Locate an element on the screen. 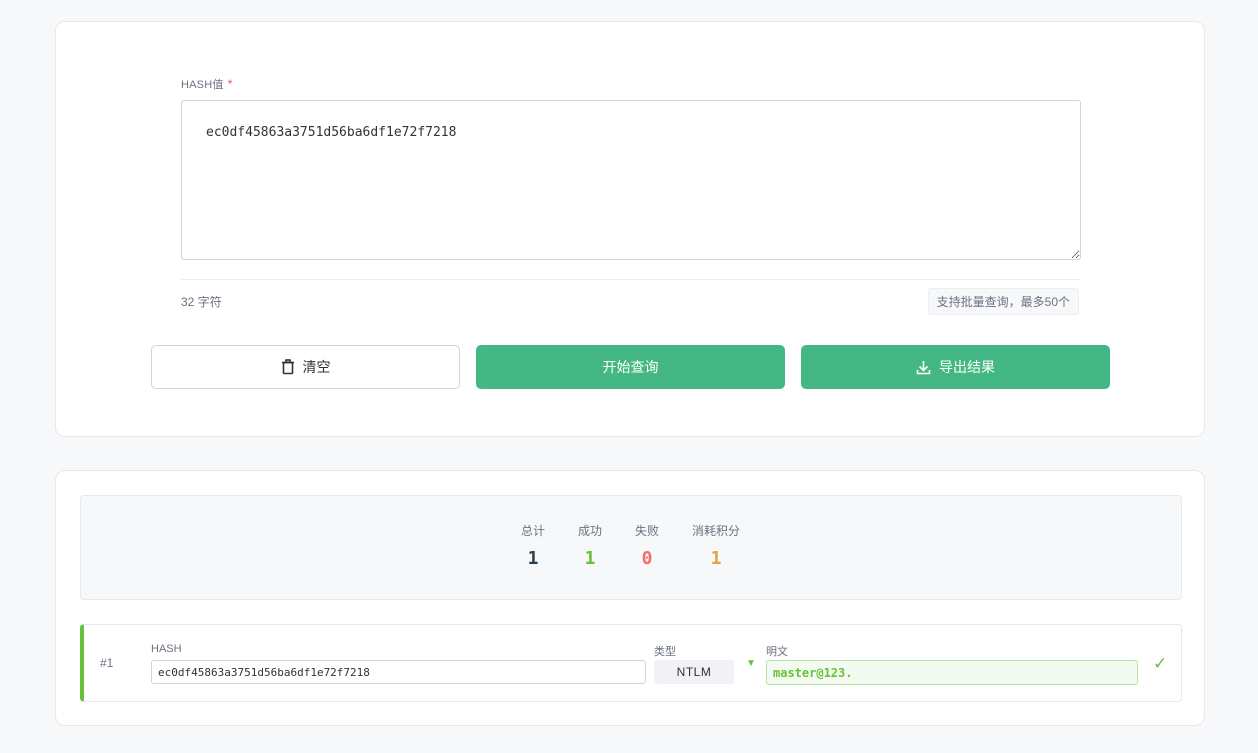  hash-field-label: HASH值 * is located at coordinates (206, 84).